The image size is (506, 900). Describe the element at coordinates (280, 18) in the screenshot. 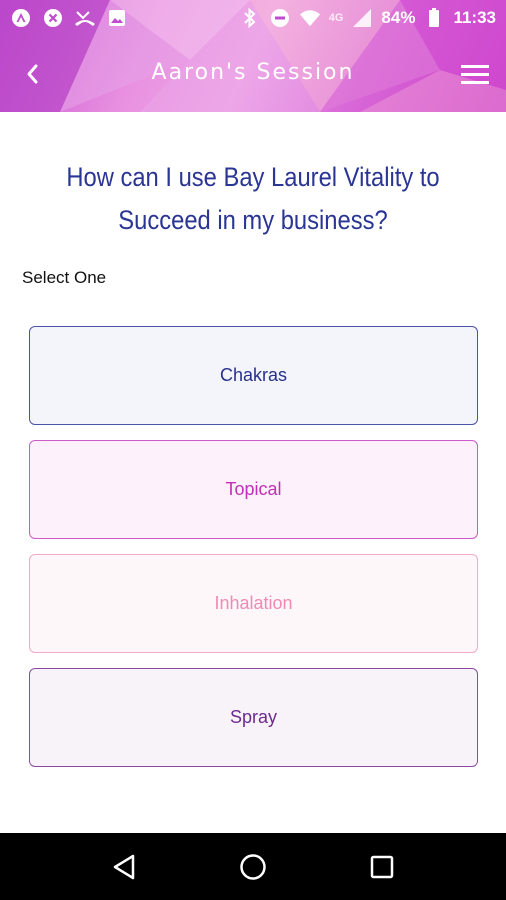

I see `do-not-disturb-icon` at that location.